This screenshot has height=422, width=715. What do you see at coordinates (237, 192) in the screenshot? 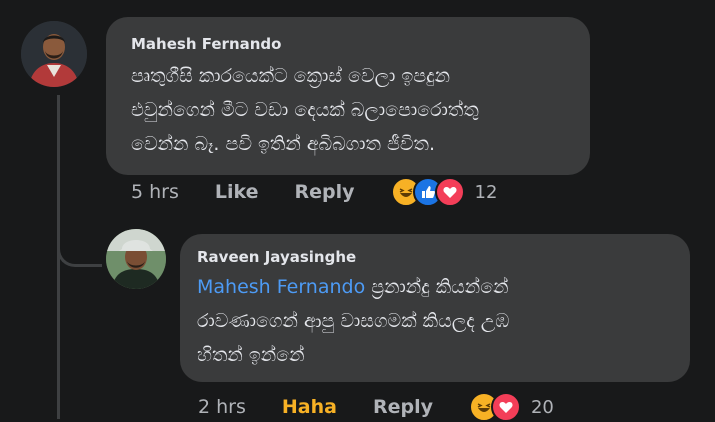
I see `like-button: Like` at bounding box center [237, 192].